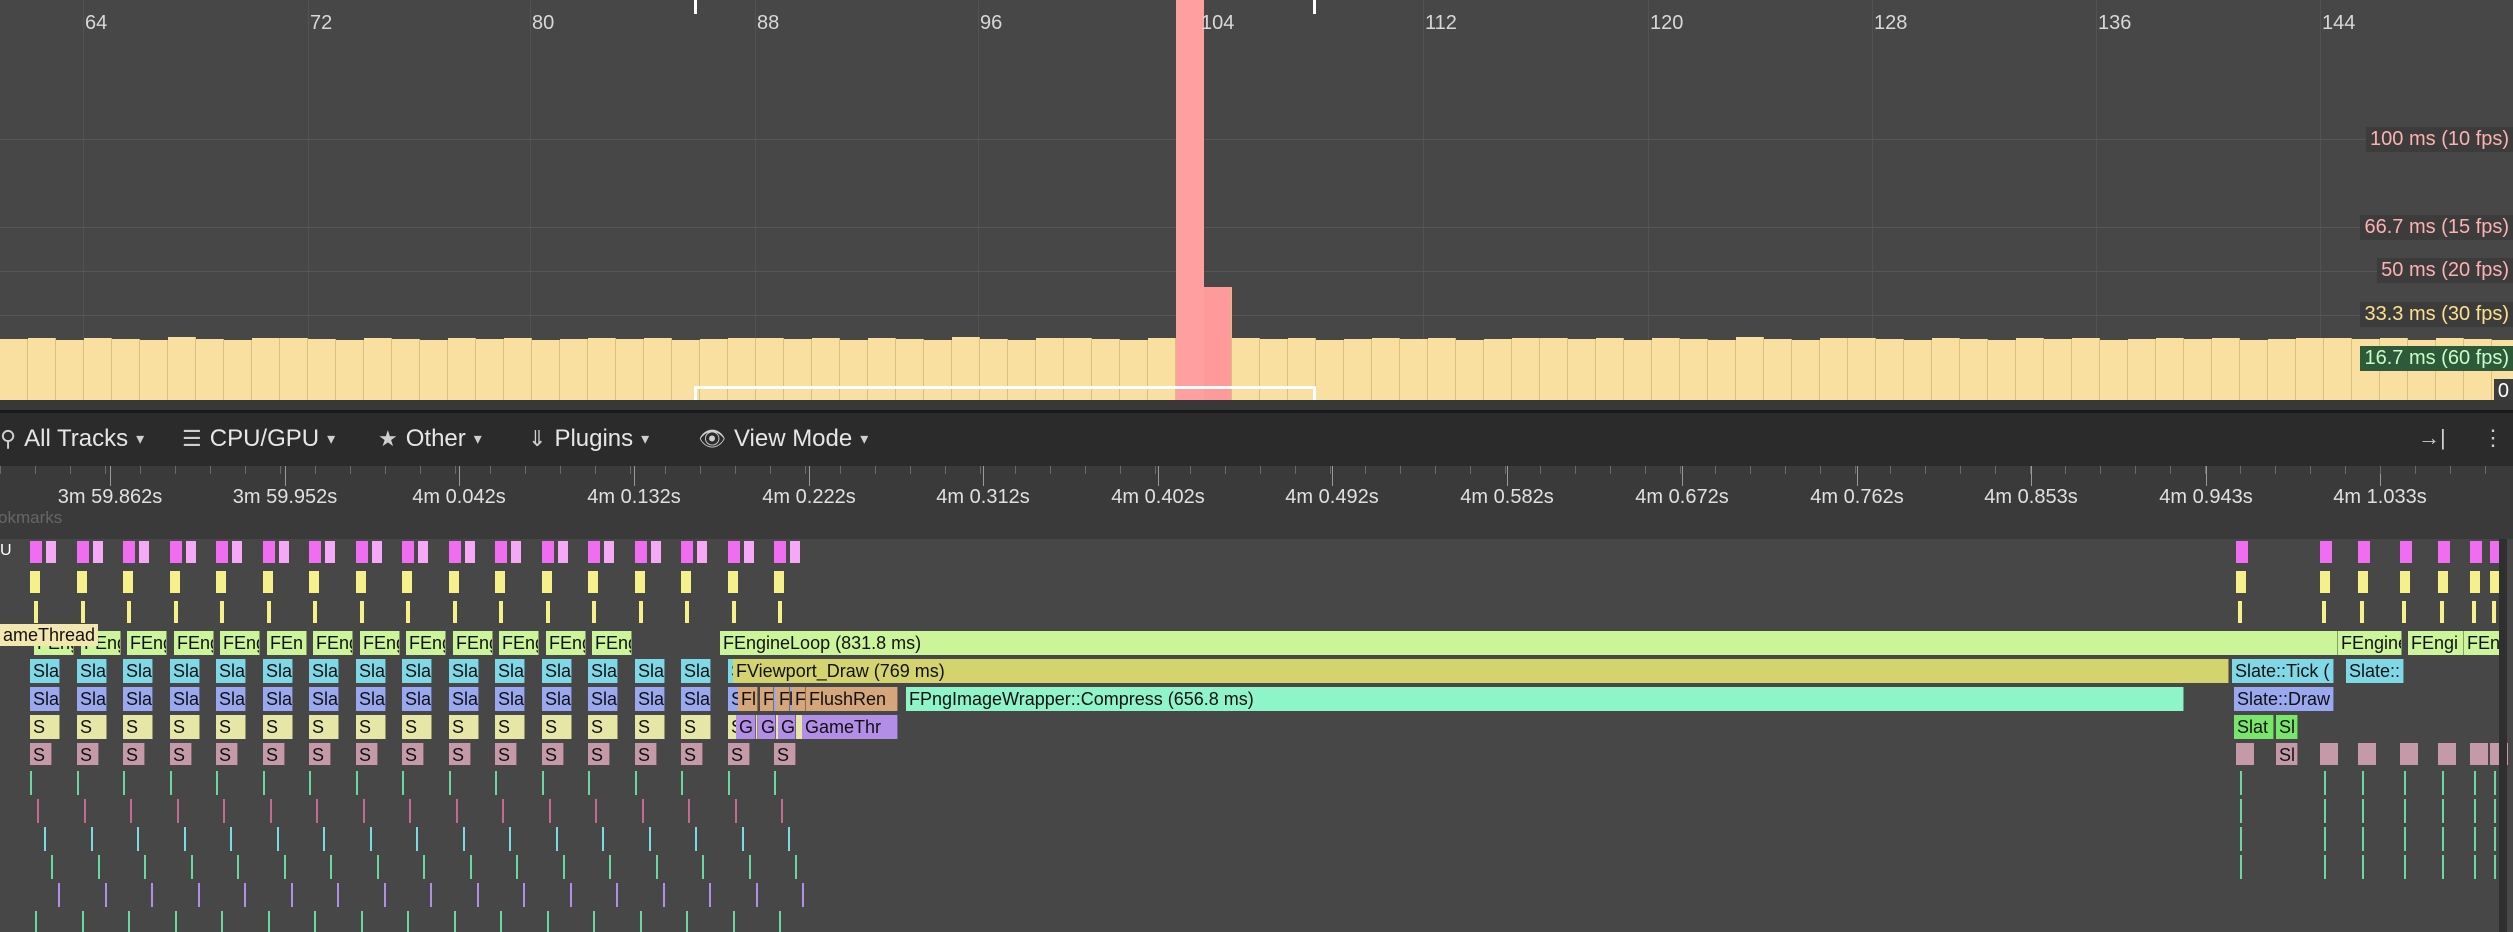  What do you see at coordinates (2370, 643) in the screenshot?
I see `engine-event-right: FEngine` at bounding box center [2370, 643].